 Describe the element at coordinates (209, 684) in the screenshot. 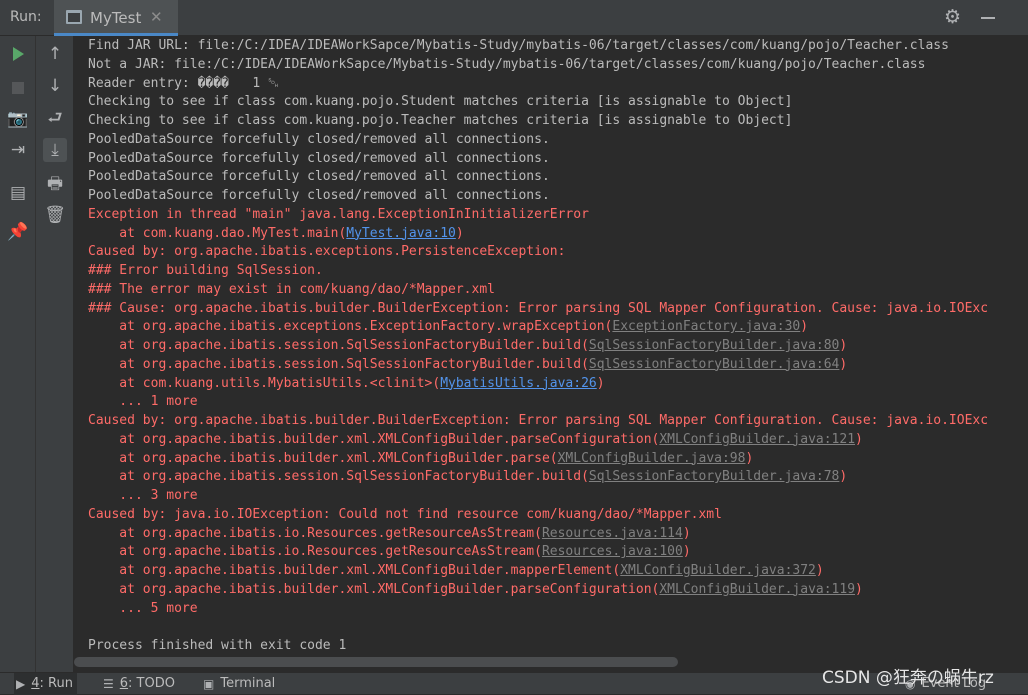

I see `tab-terminal-icon: ▣` at that location.